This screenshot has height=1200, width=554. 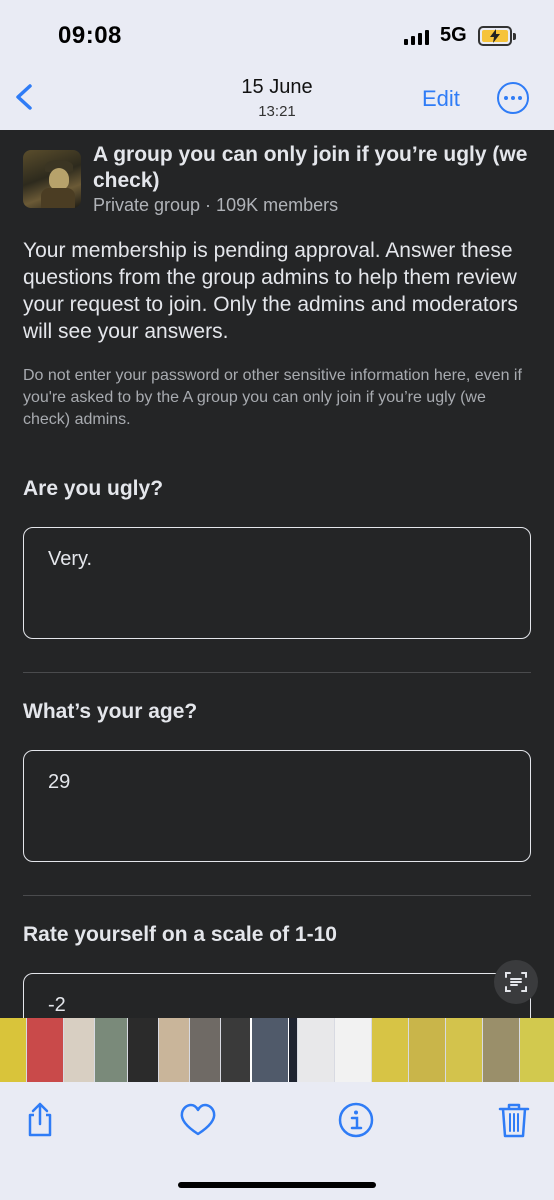 What do you see at coordinates (497, 36) in the screenshot?
I see `battery-charging-icon` at bounding box center [497, 36].